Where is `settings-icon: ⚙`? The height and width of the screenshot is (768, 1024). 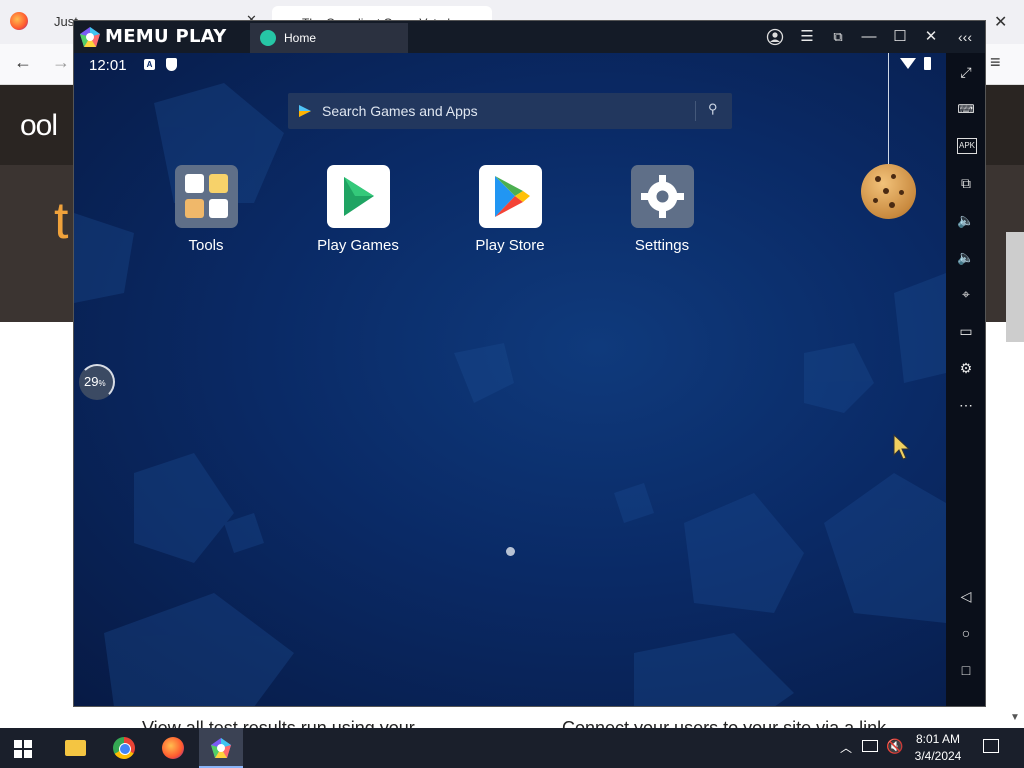
settings-icon: ⚙ is located at coordinates (966, 368).